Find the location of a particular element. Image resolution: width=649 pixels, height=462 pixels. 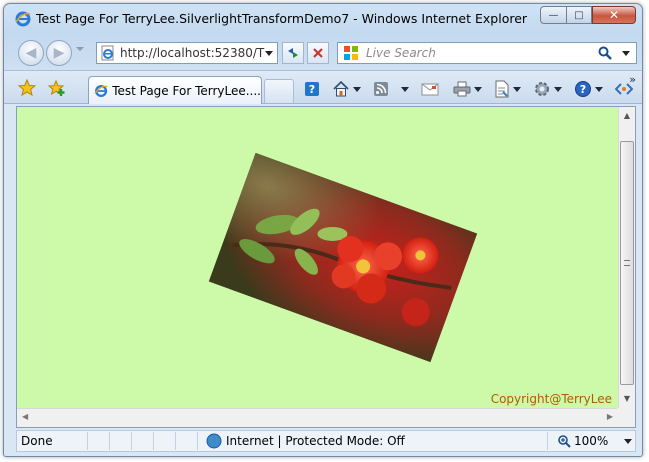

new-tab-button is located at coordinates (279, 91).